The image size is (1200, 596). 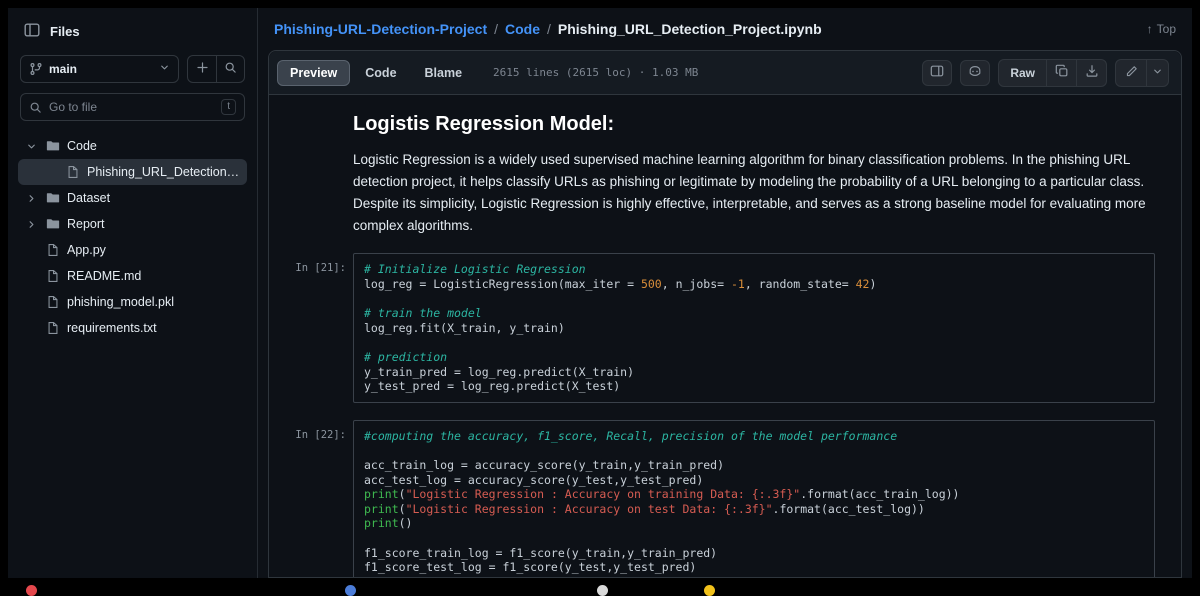 I want to click on copy-raw-button, so click(x=1061, y=72).